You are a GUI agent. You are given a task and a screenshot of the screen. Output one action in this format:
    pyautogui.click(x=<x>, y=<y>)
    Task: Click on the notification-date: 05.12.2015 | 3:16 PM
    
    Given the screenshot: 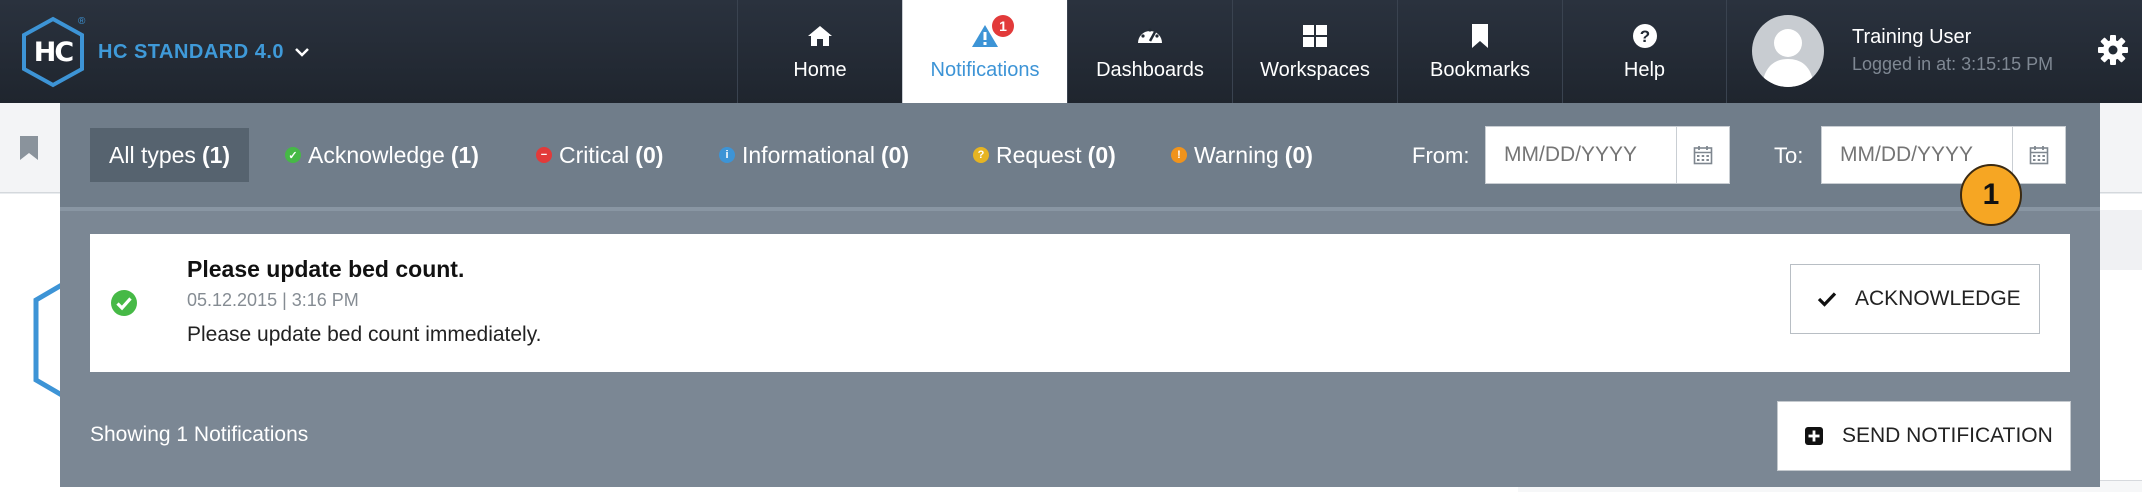 What is the action you would take?
    pyautogui.click(x=273, y=300)
    